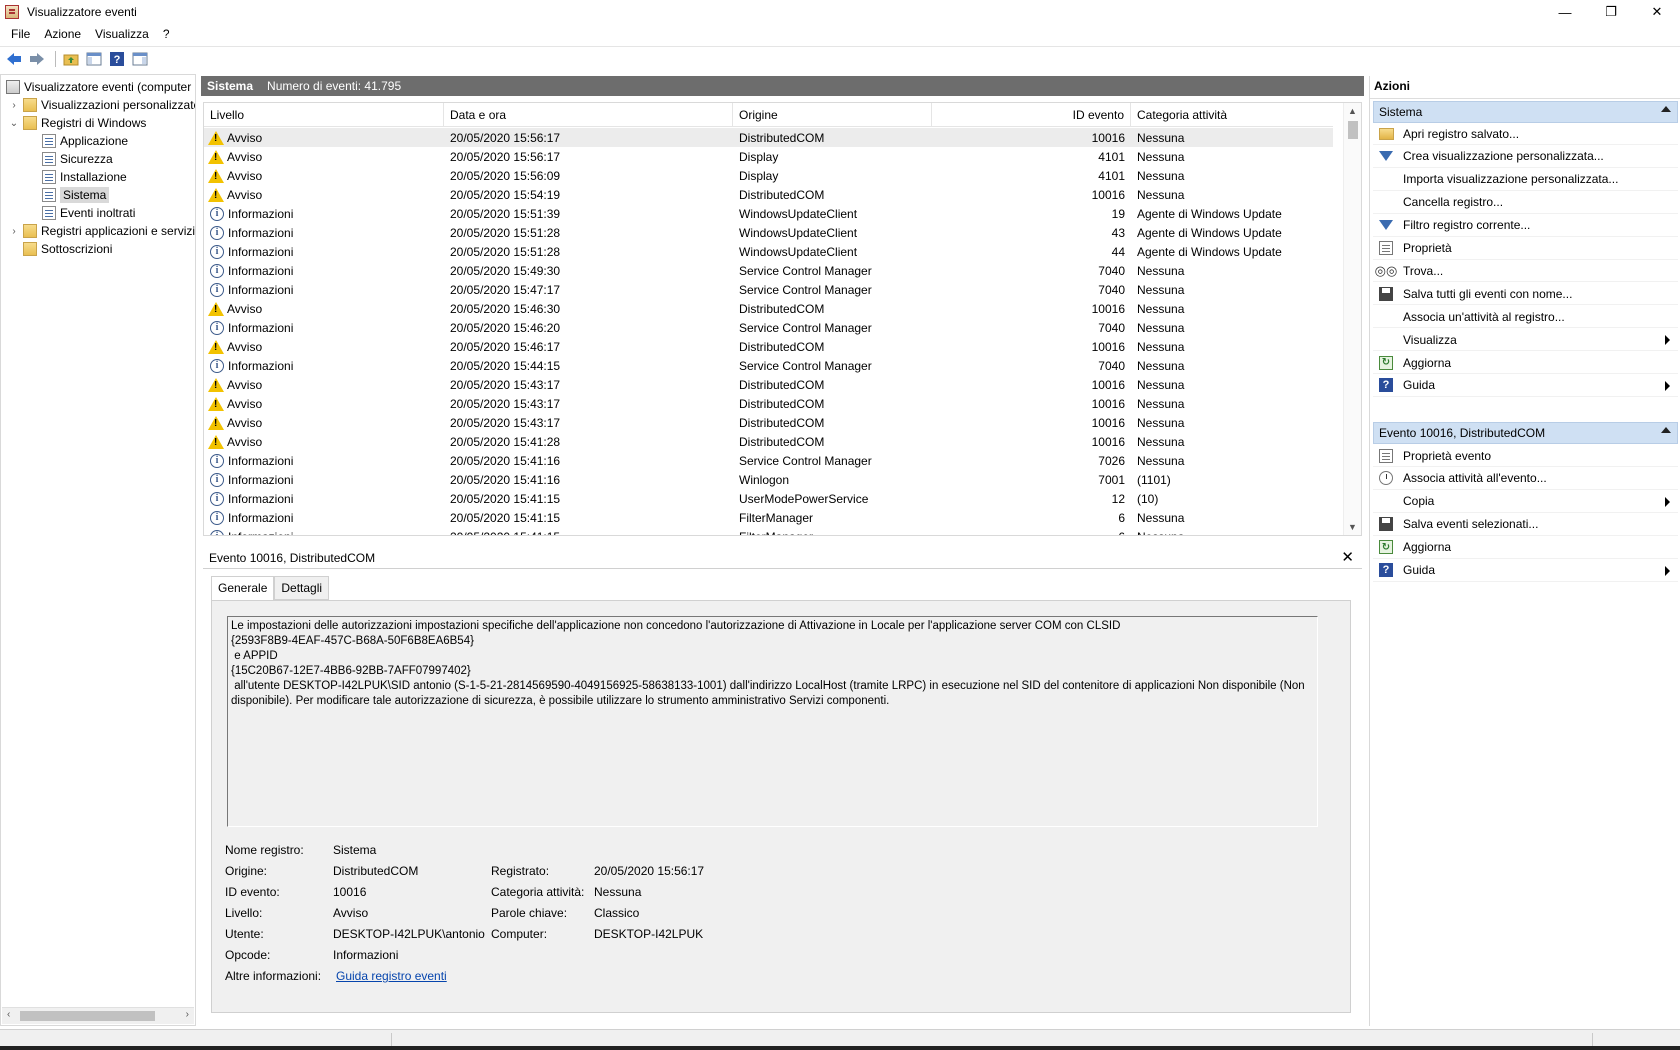 The width and height of the screenshot is (1680, 1050). I want to click on action-pane-icon, so click(140, 59).